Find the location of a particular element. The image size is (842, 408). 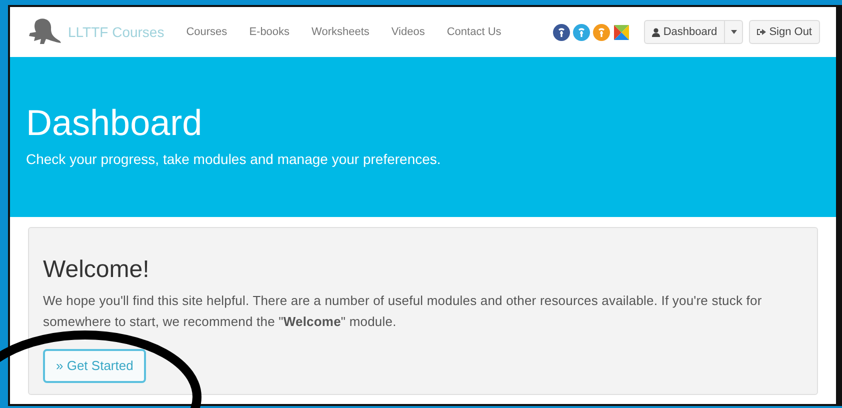

social-icon is located at coordinates (561, 32).